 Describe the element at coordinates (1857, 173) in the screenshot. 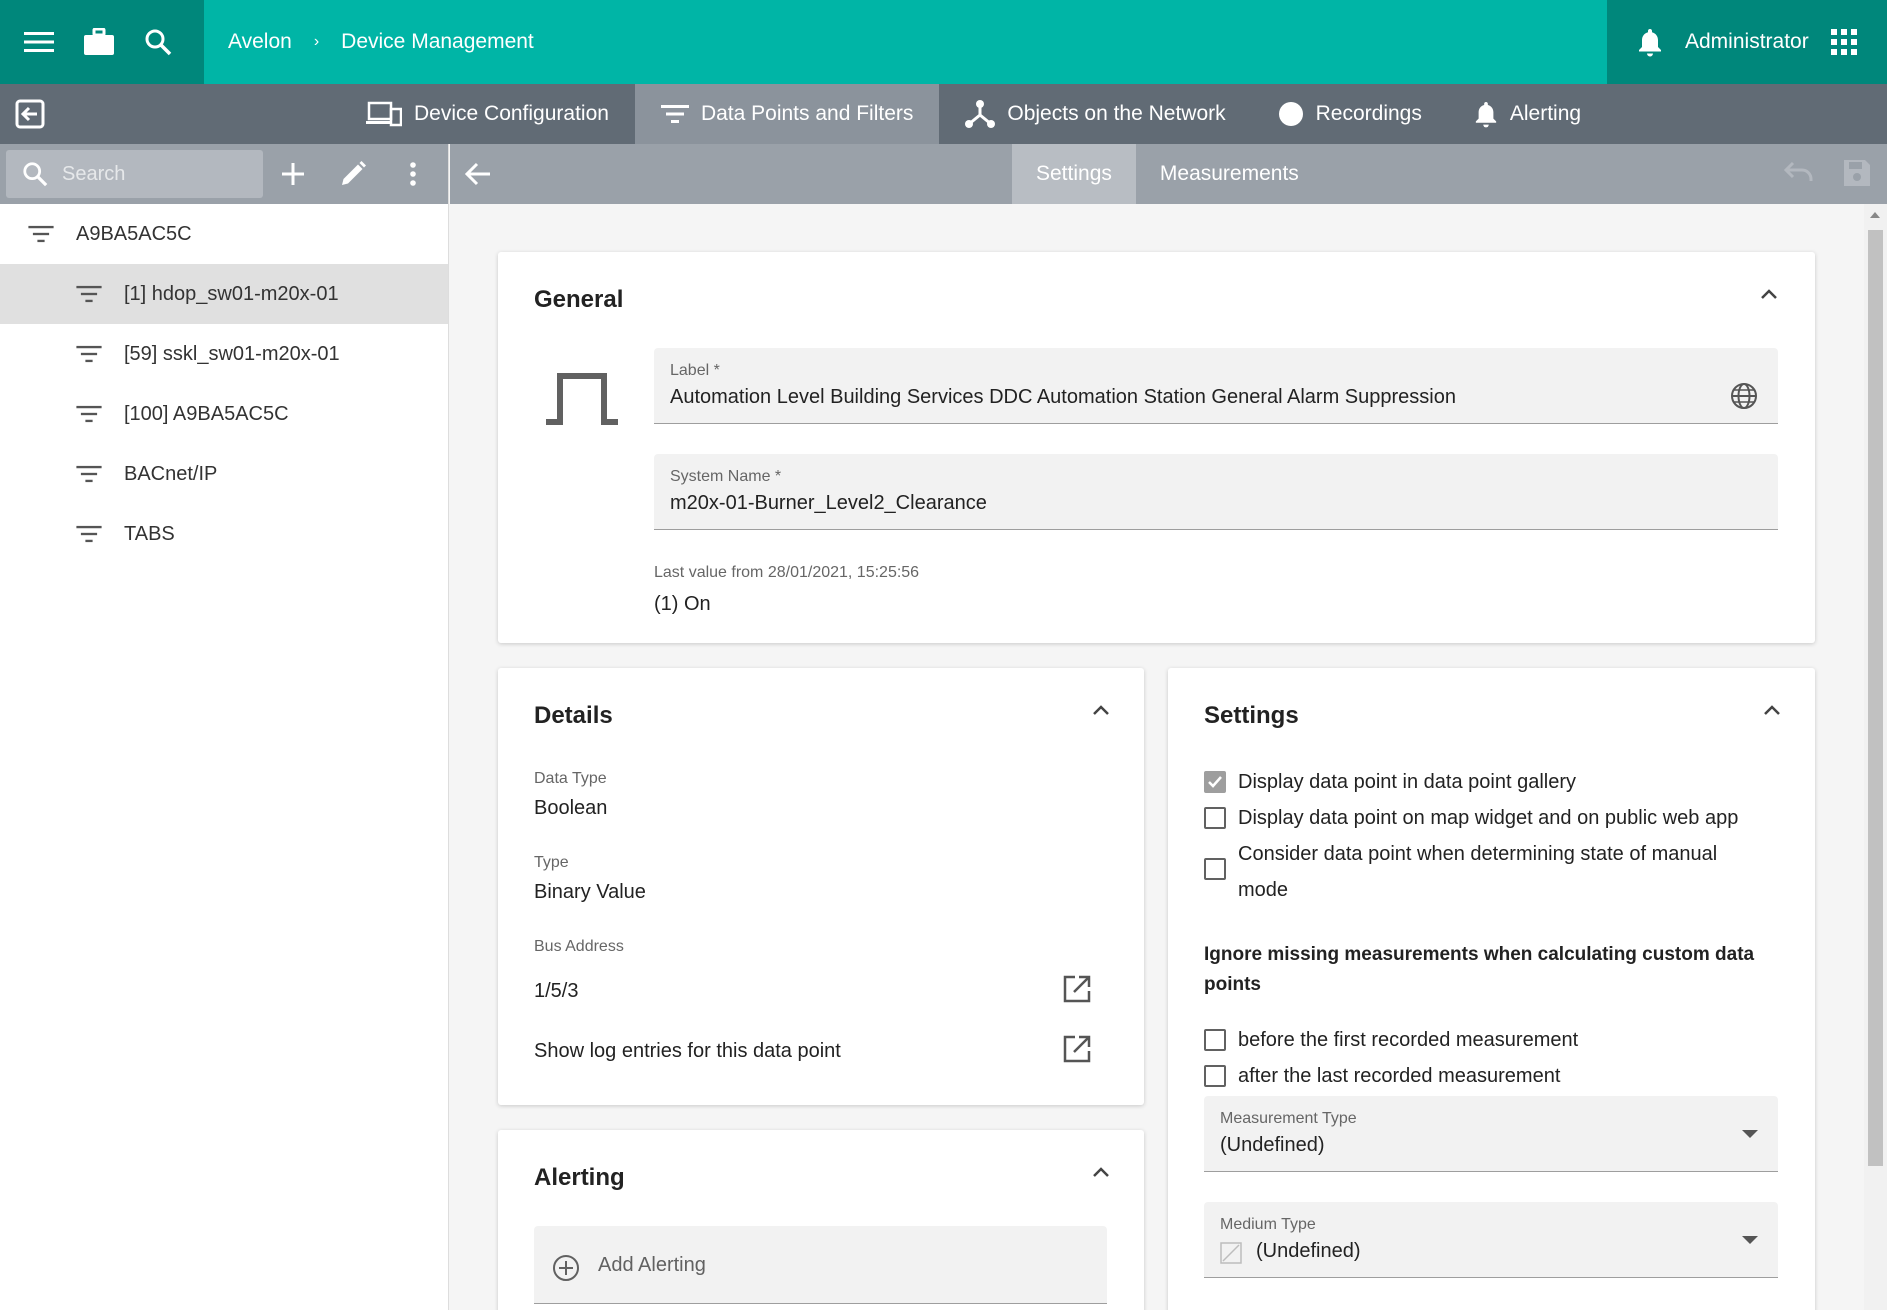

I see `save-icon` at that location.